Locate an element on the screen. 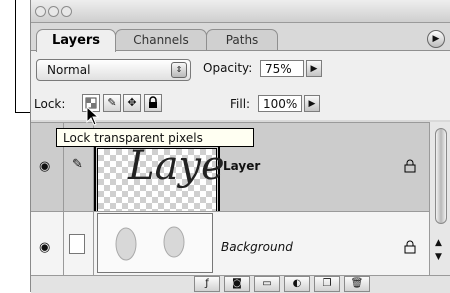 Image resolution: width=450 pixels, height=293 pixels. fill-slider-button: ▶ is located at coordinates (312, 103).